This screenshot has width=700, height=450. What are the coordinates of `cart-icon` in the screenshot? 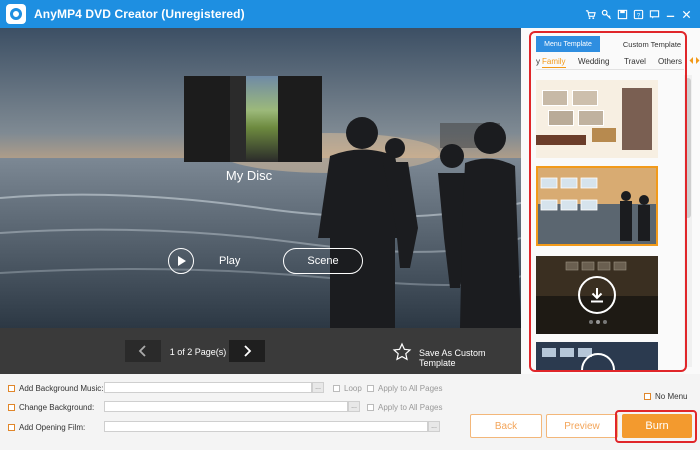 It's located at (590, 14).